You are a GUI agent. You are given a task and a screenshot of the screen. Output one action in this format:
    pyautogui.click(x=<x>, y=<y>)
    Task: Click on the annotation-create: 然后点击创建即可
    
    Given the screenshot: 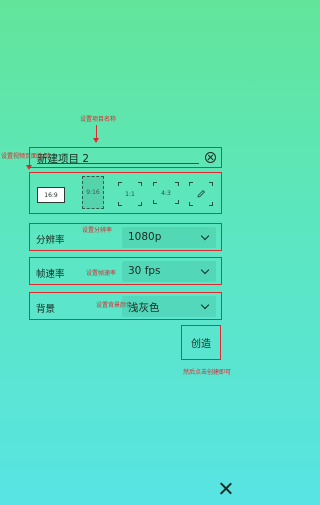 What is the action you would take?
    pyautogui.click(x=207, y=372)
    